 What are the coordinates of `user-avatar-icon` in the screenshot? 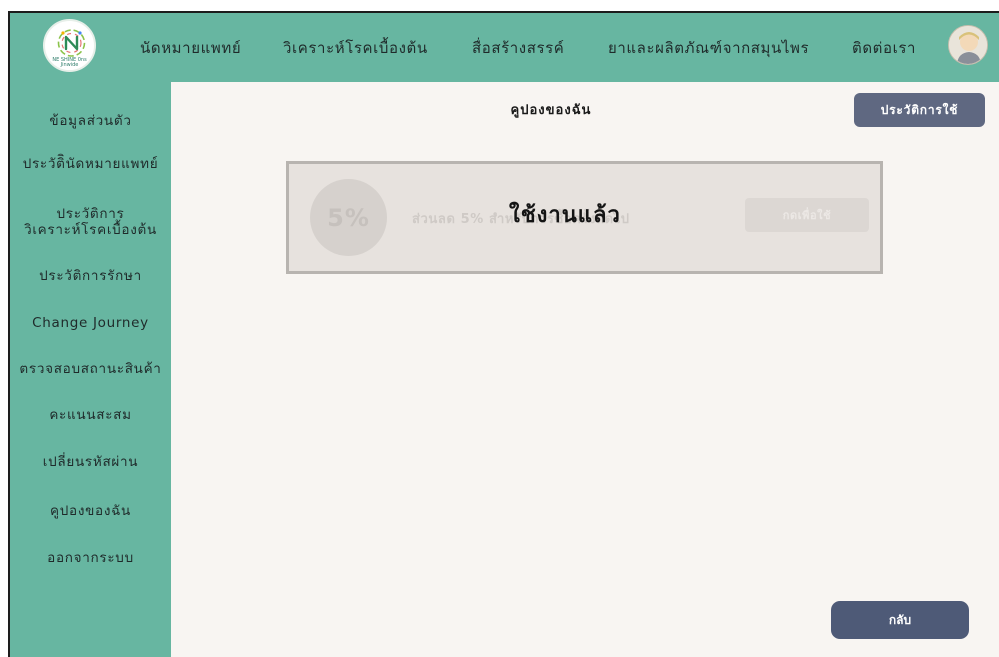 It's located at (968, 45).